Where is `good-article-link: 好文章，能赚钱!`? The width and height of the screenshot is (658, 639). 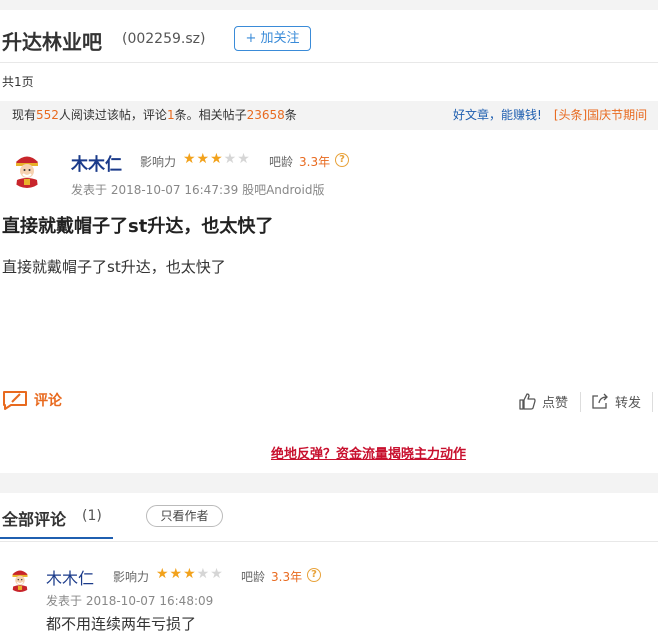
good-article-link: 好文章，能赚钱! is located at coordinates (497, 115).